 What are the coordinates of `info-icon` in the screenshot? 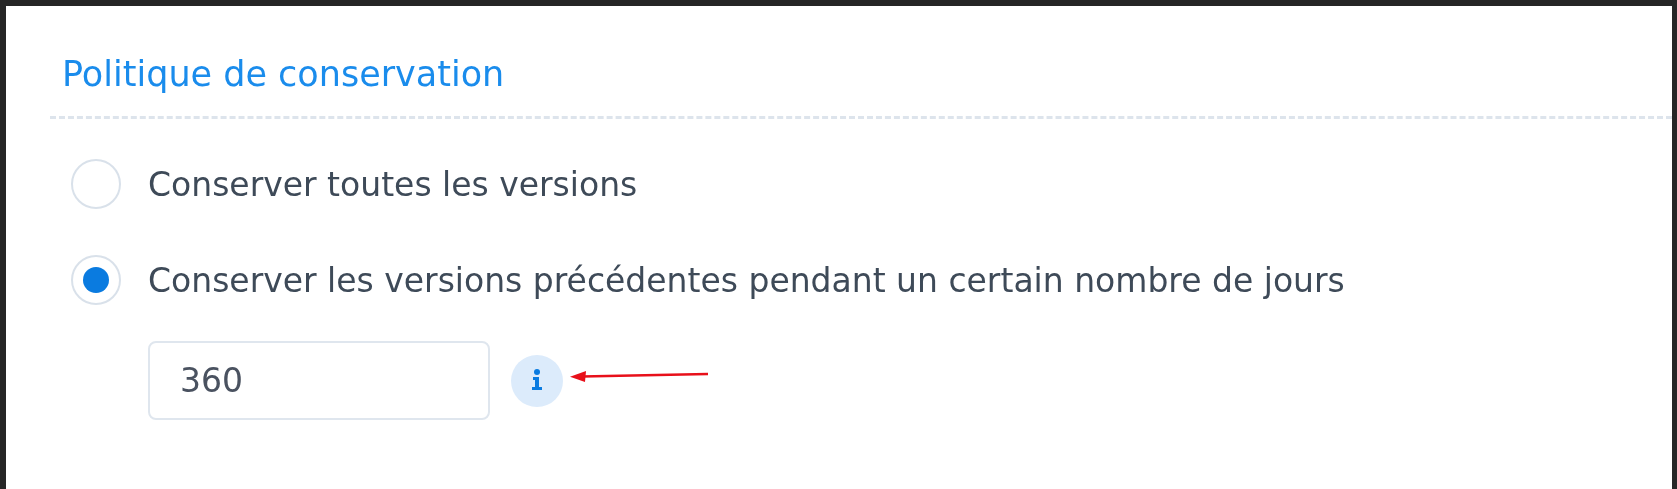 It's located at (537, 380).